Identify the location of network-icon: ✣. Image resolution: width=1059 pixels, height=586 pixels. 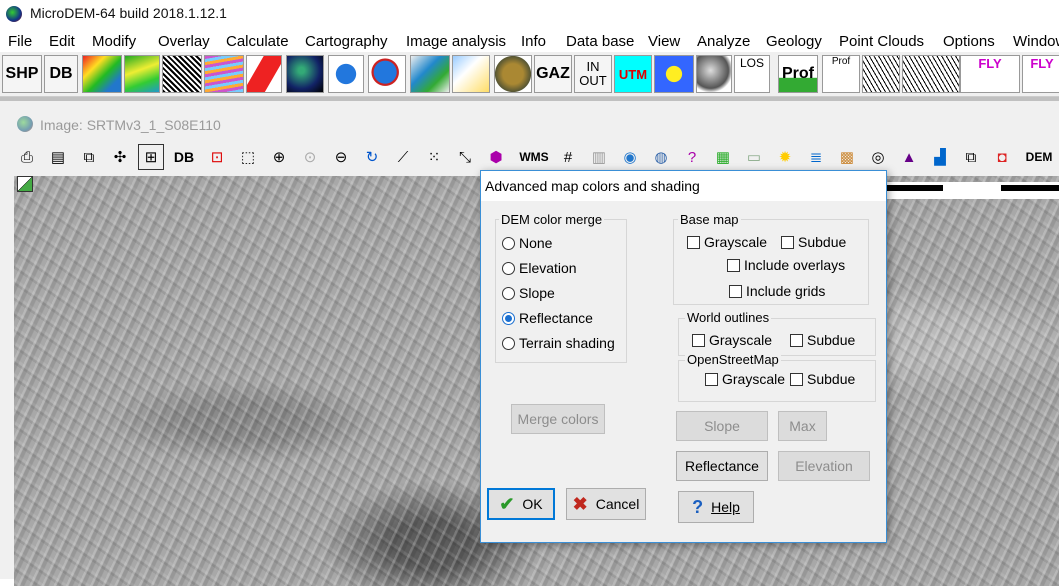
(120, 157).